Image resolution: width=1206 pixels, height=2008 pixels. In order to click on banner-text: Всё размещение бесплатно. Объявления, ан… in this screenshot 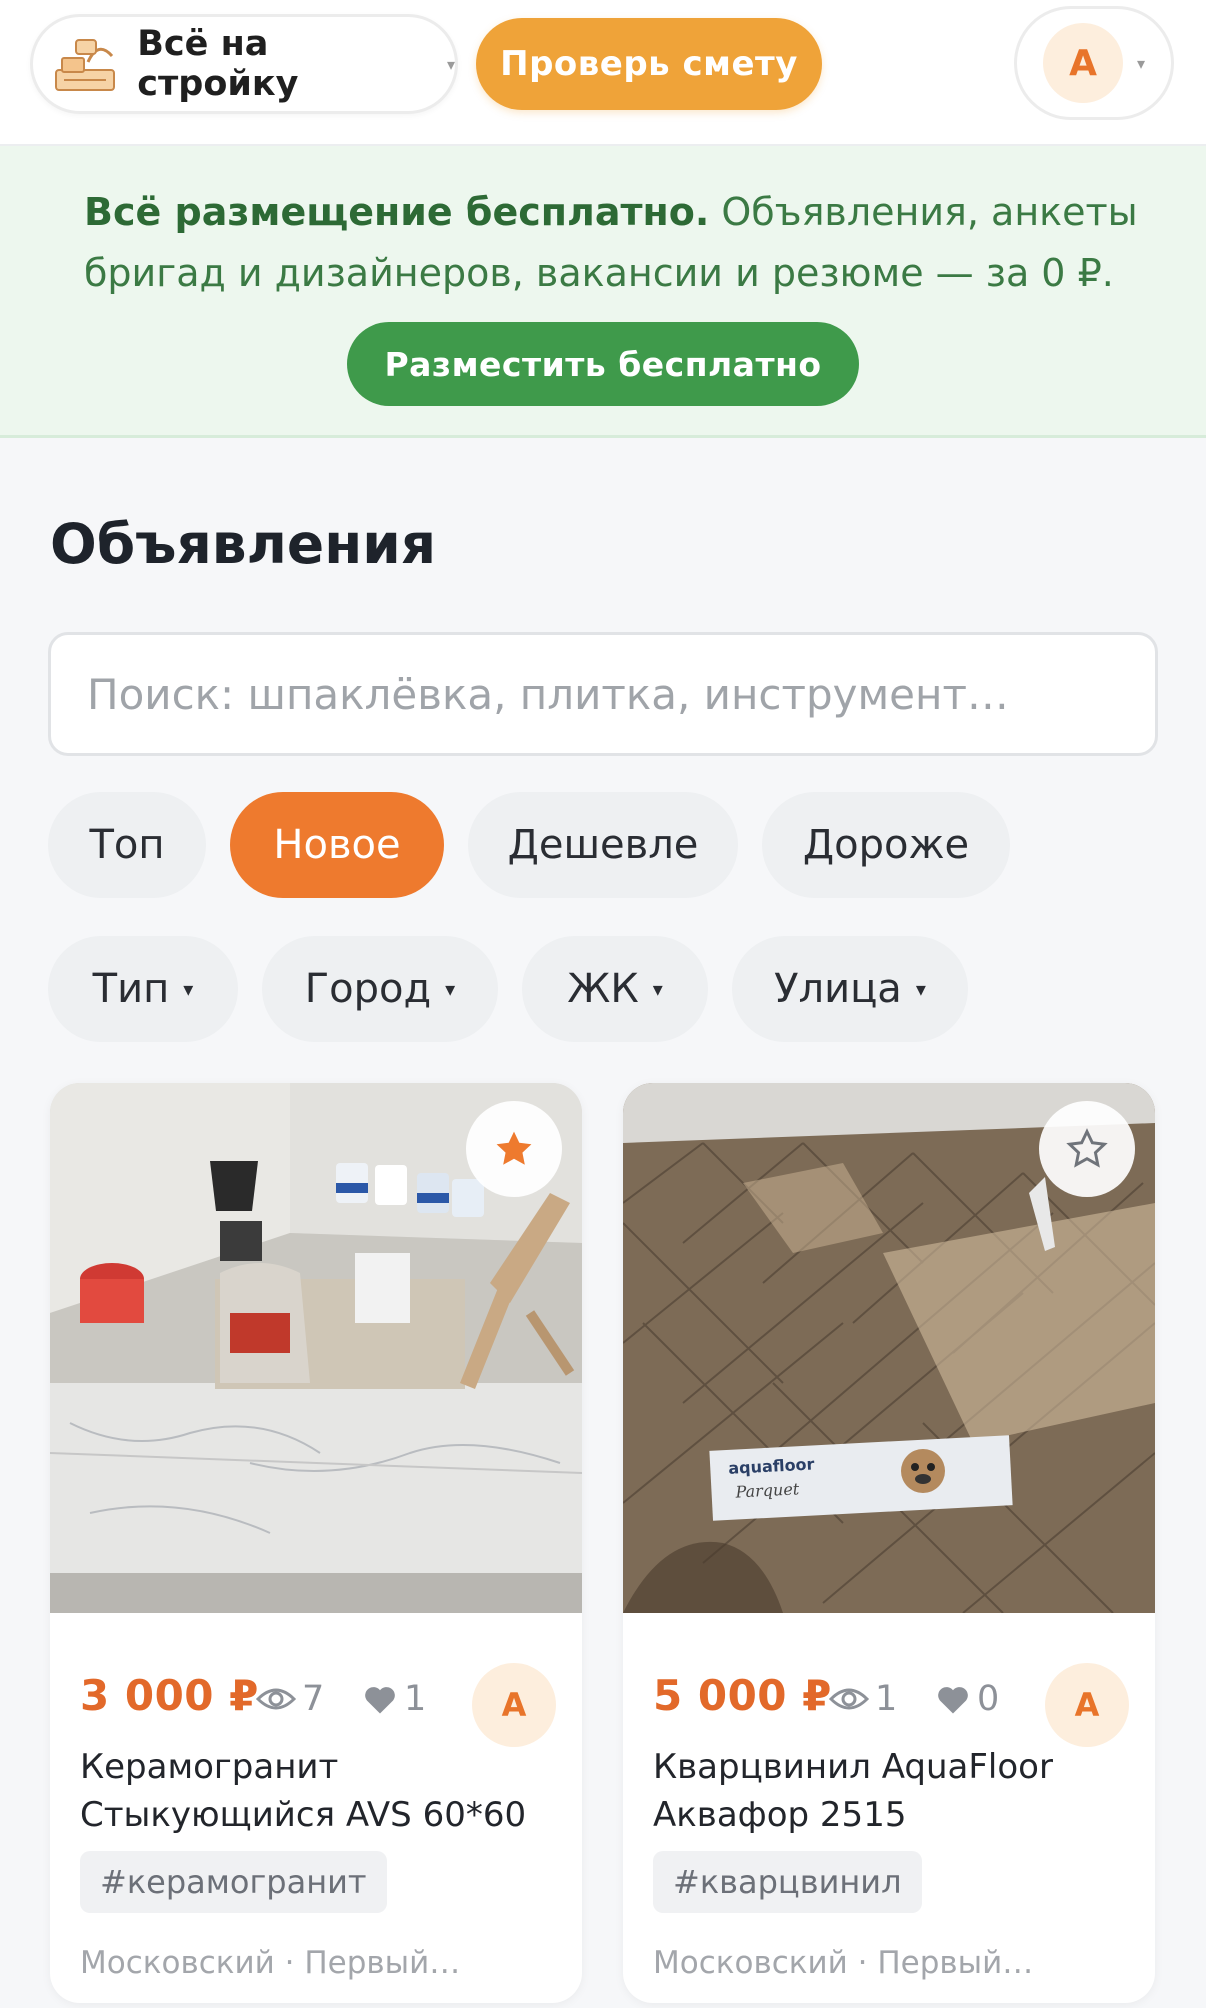, I will do `click(614, 243)`.